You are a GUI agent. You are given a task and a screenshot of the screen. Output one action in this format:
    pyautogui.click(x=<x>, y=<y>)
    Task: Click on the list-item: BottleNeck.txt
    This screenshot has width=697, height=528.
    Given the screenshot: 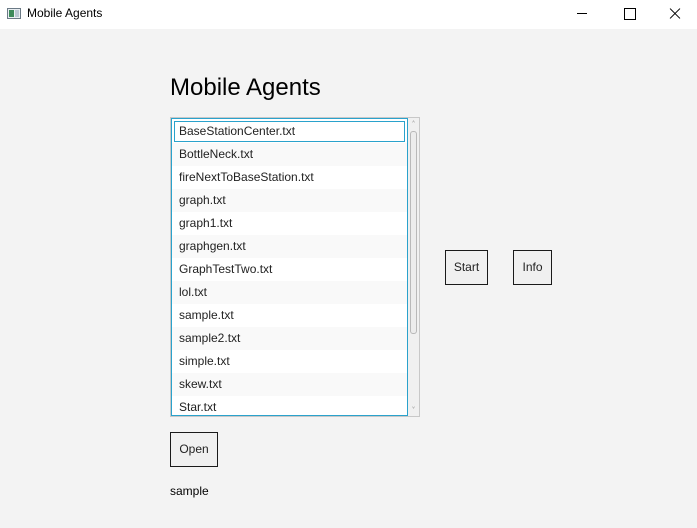 What is the action you would take?
    pyautogui.click(x=289, y=154)
    